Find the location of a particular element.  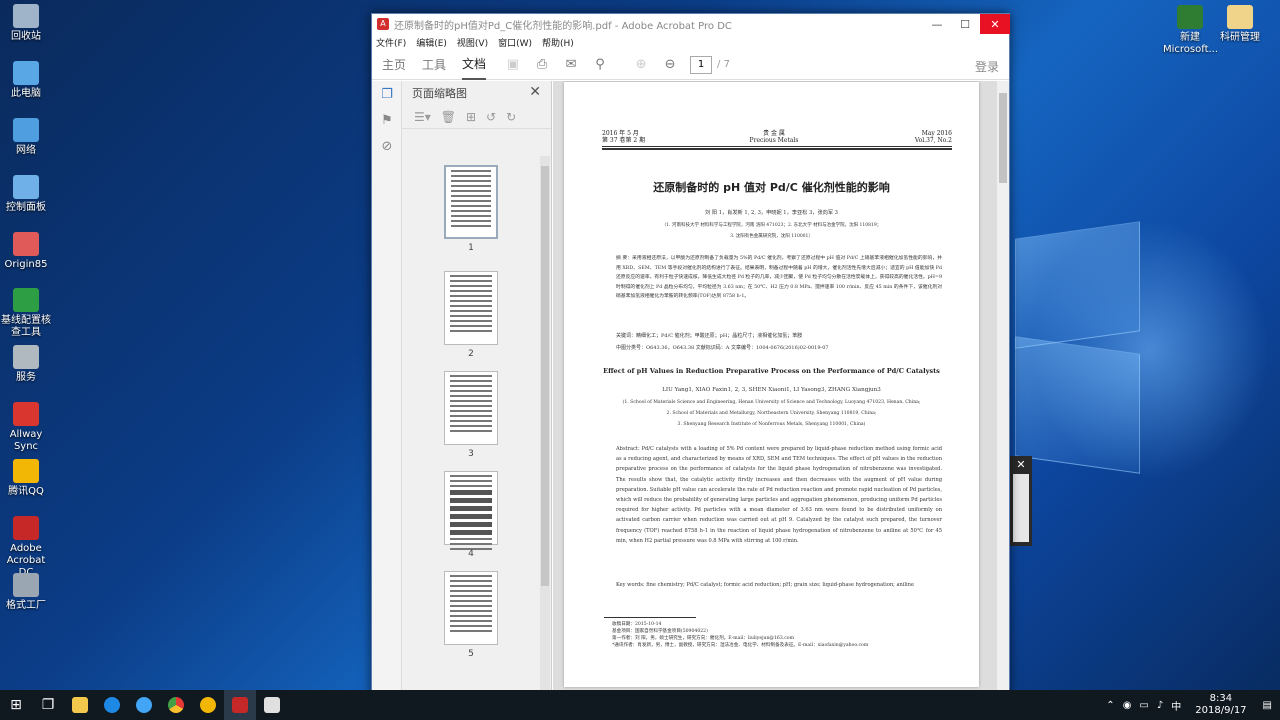

tab-home: 主页 is located at coordinates (394, 64).